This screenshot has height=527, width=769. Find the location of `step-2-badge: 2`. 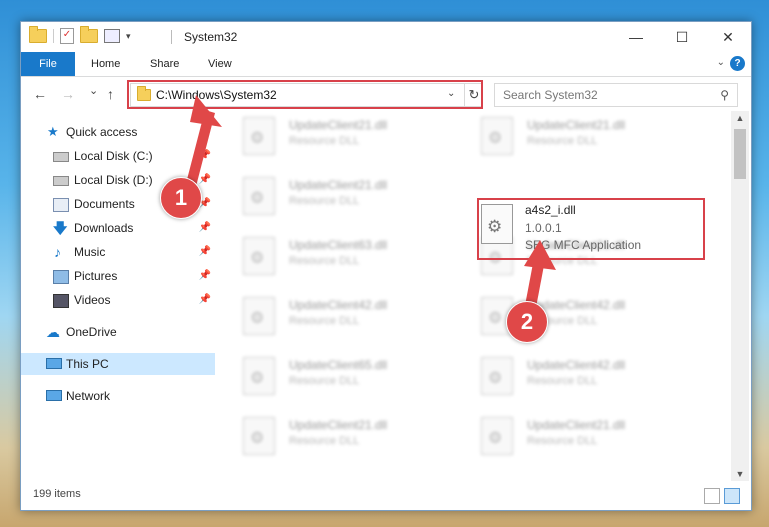

step-2-badge: 2 is located at coordinates (527, 322).